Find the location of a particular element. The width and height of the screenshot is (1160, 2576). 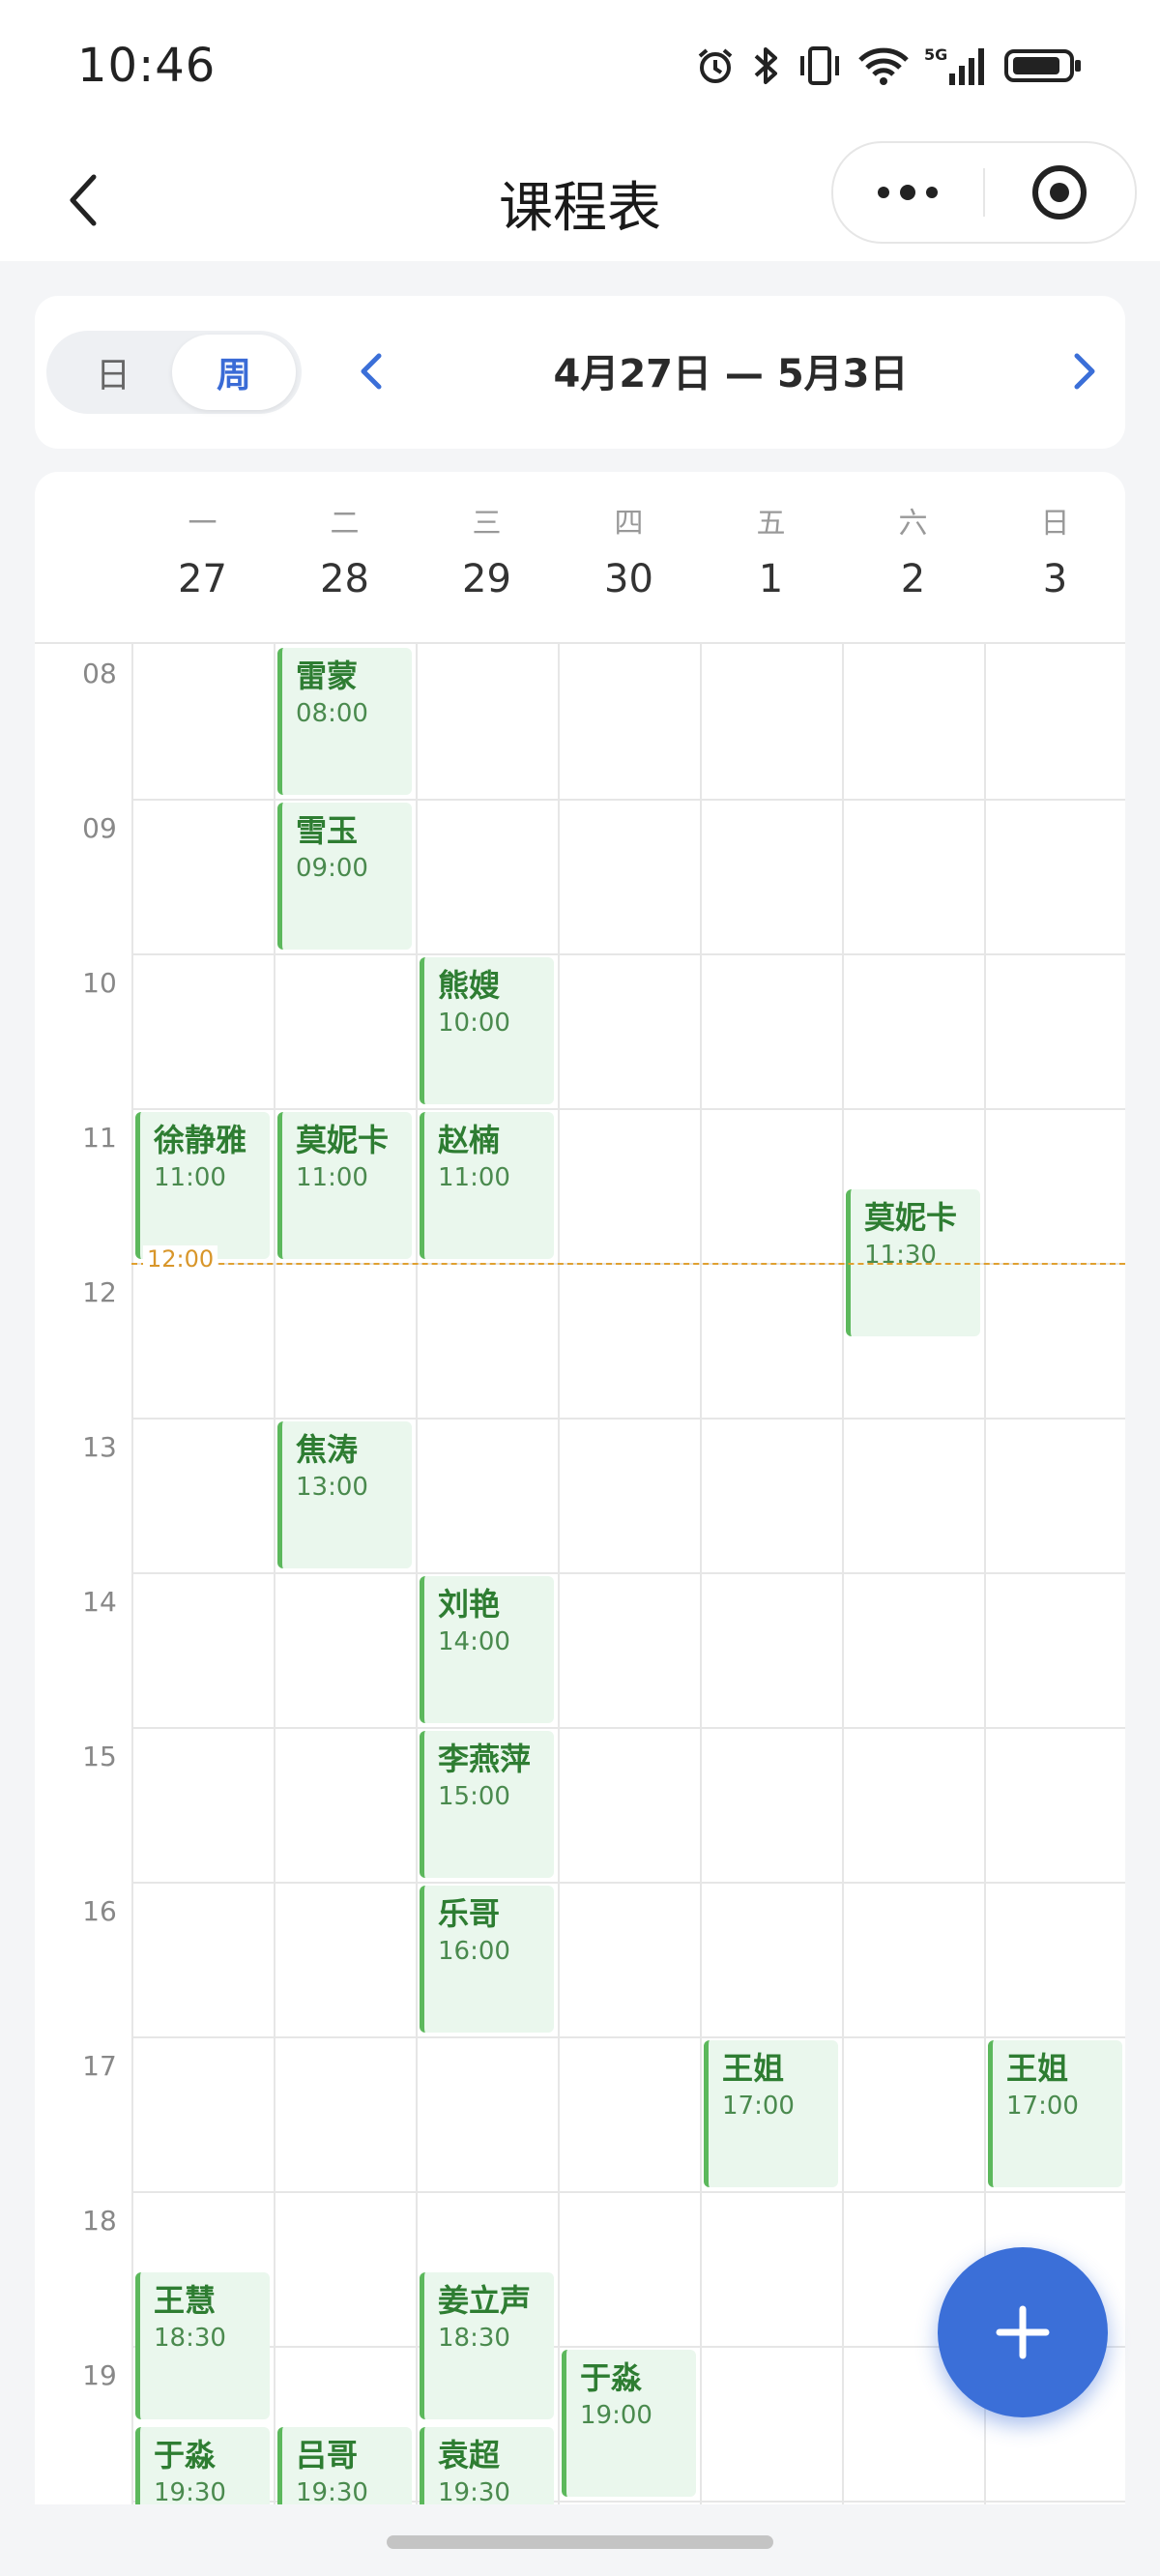

day-header: 四 30 is located at coordinates (629, 557).